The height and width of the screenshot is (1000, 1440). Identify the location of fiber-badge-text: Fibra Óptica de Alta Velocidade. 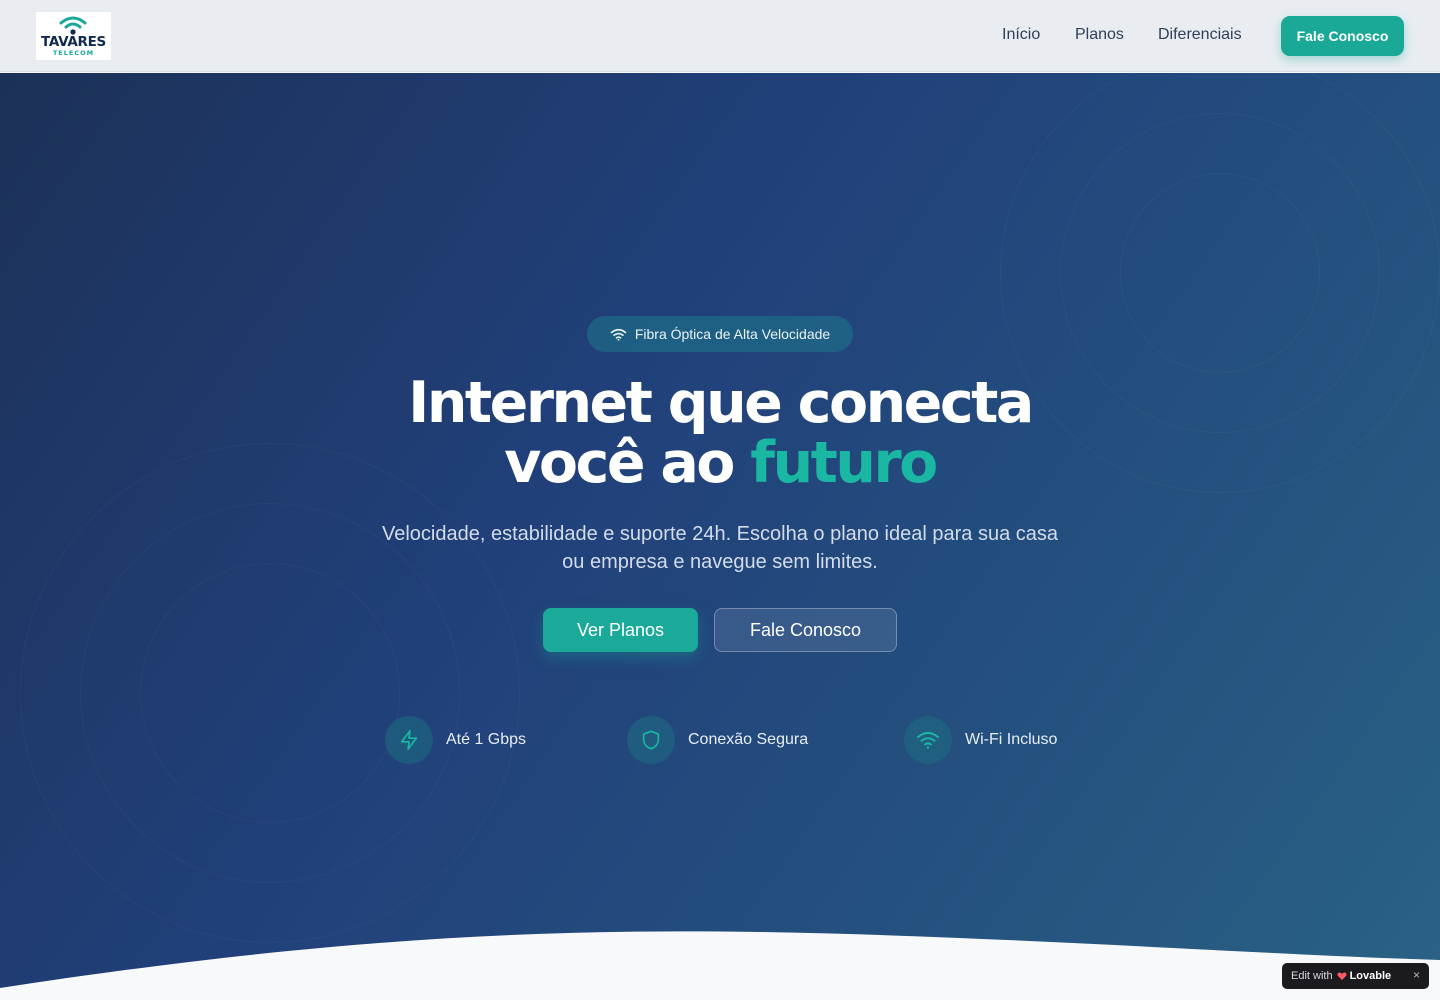
(732, 334).